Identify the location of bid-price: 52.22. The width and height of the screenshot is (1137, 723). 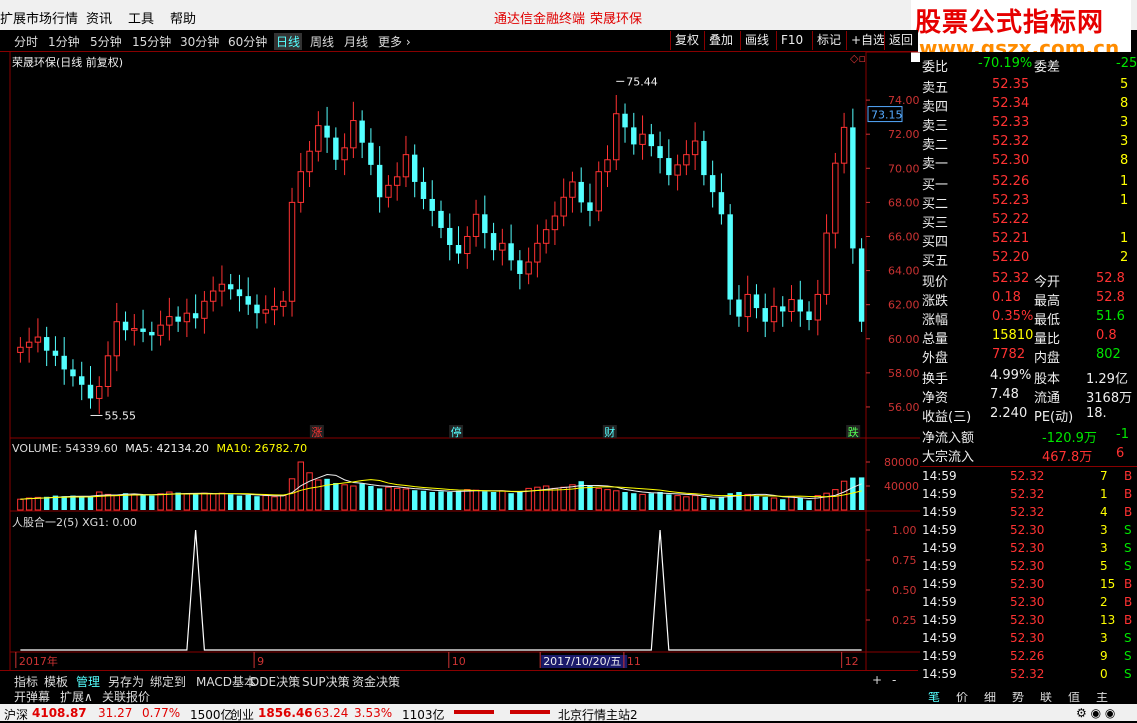
(1010, 219).